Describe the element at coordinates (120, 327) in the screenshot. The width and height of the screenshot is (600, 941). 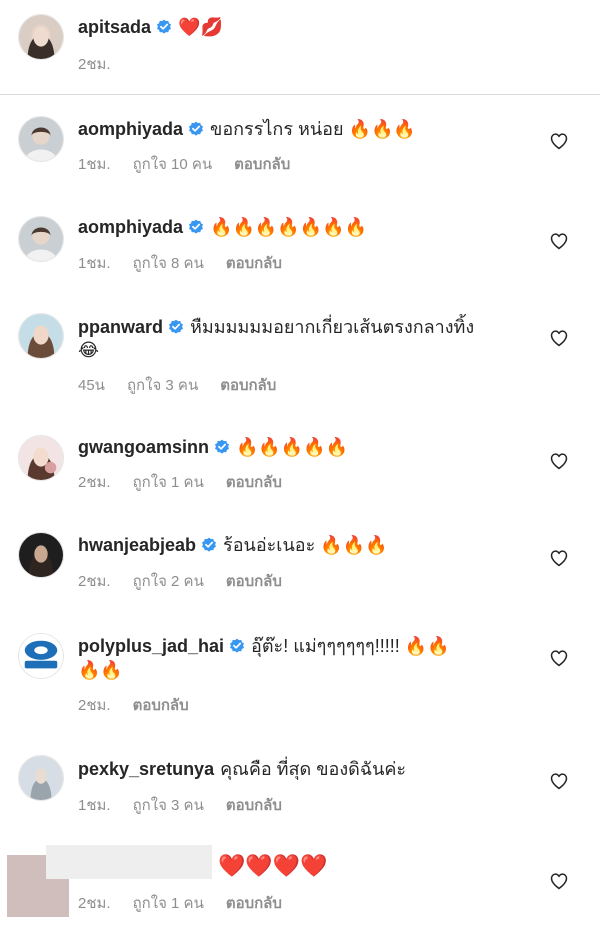
I see `username-link: ppanward` at that location.